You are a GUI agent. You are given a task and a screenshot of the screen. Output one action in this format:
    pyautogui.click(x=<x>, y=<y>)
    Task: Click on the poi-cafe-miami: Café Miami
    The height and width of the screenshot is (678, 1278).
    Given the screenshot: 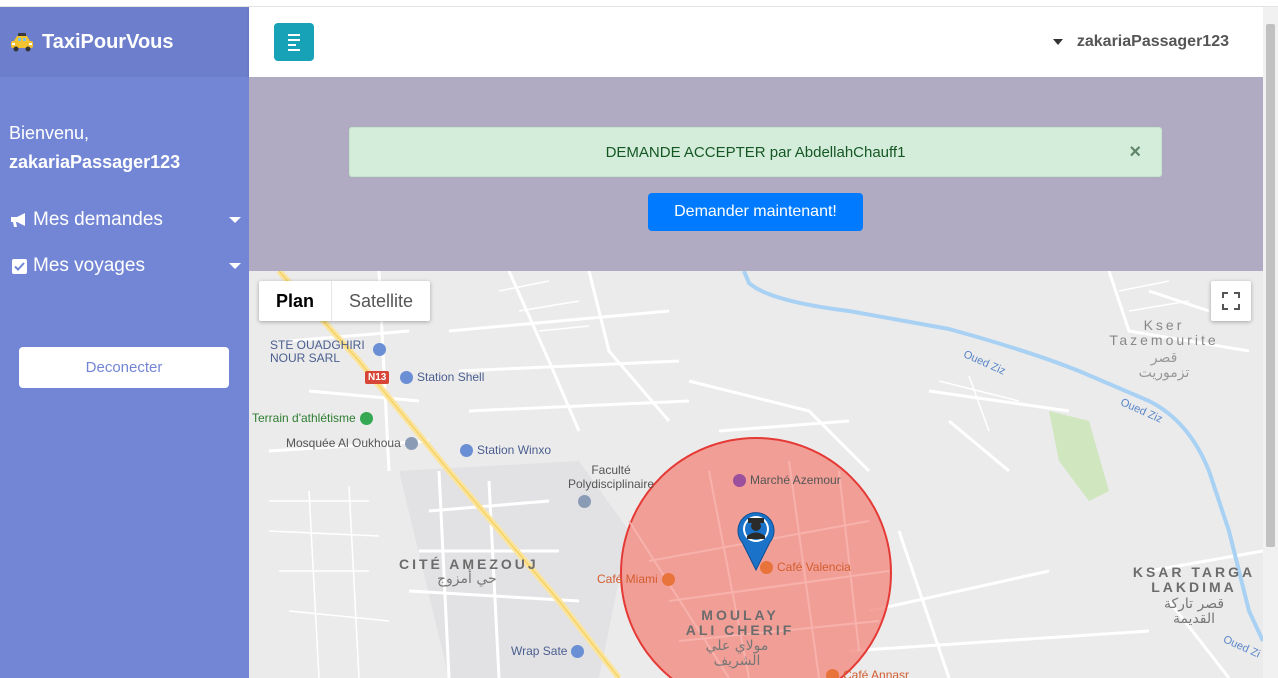 What is the action you would take?
    pyautogui.click(x=638, y=579)
    